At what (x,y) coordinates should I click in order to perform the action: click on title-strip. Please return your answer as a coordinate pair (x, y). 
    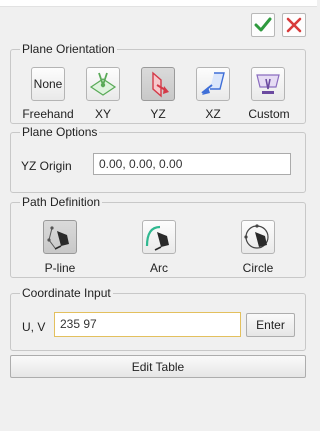
    Looking at the image, I should click on (158, 3).